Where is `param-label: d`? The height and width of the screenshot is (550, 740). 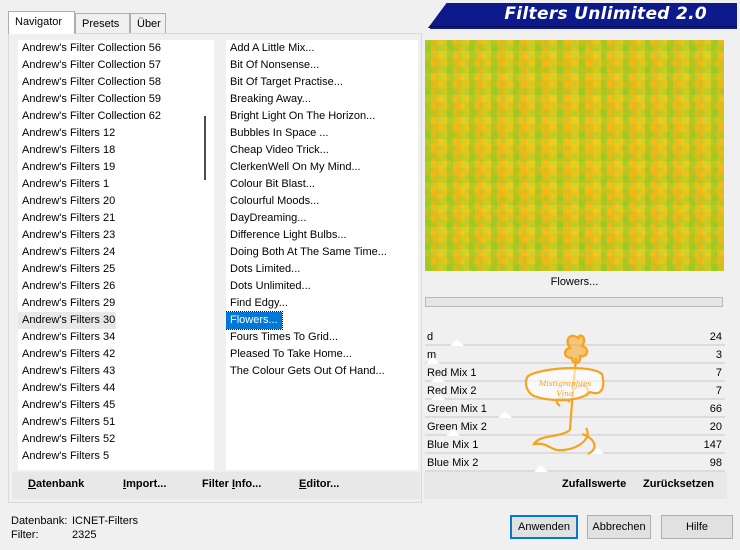 param-label: d is located at coordinates (430, 337).